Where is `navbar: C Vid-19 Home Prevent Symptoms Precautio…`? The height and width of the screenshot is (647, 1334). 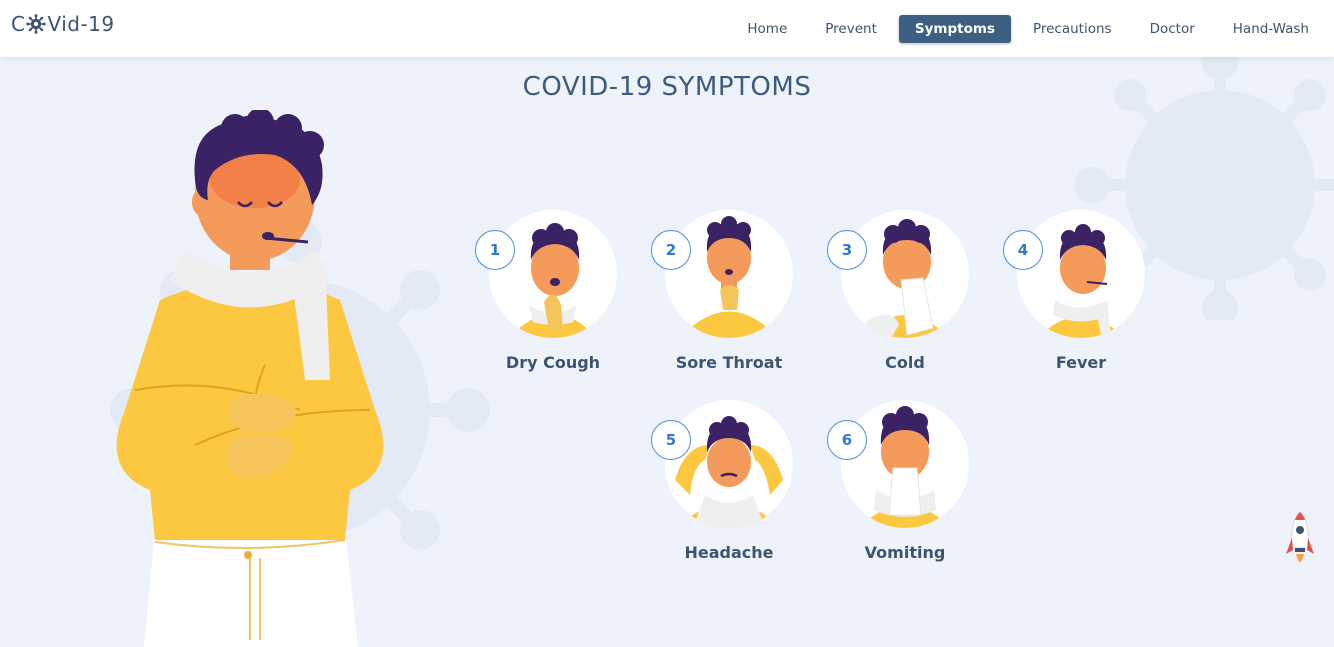 navbar: C Vid-19 Home Prevent Symptoms Precautio… is located at coordinates (667, 28).